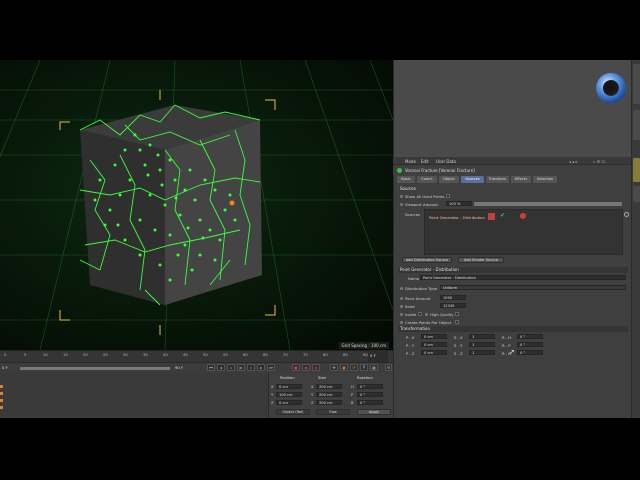 The width and height of the screenshot is (640, 480). I want to click on menu-user-data: User Data, so click(446, 161).